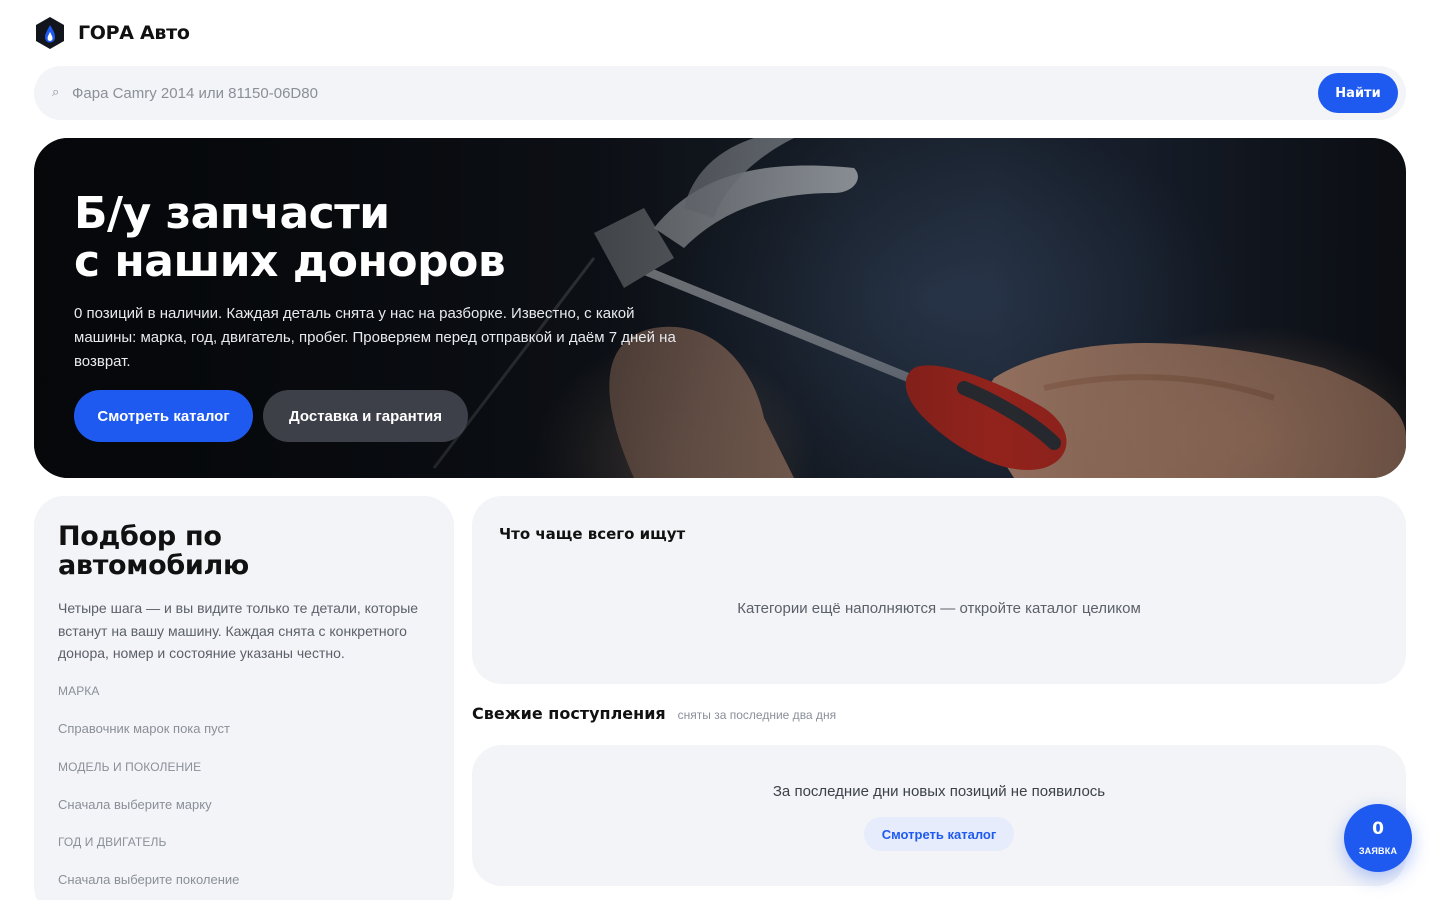  Describe the element at coordinates (112, 842) in the screenshot. I see `year-engine-label: ГОД И ДВИГАТЕЛЬ` at that location.